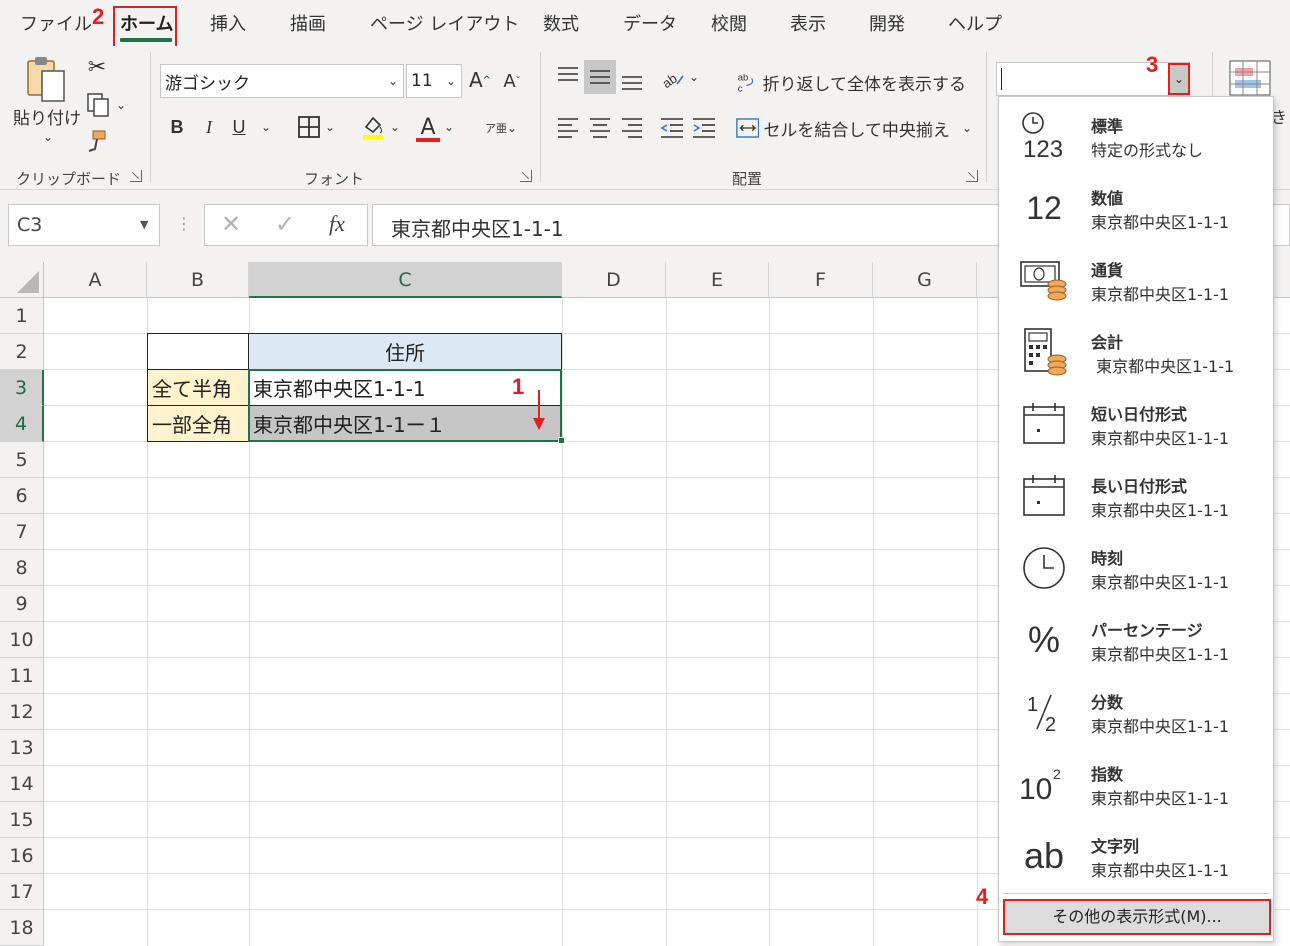  What do you see at coordinates (435, 127) in the screenshot?
I see `font-color-button: A ⌄` at bounding box center [435, 127].